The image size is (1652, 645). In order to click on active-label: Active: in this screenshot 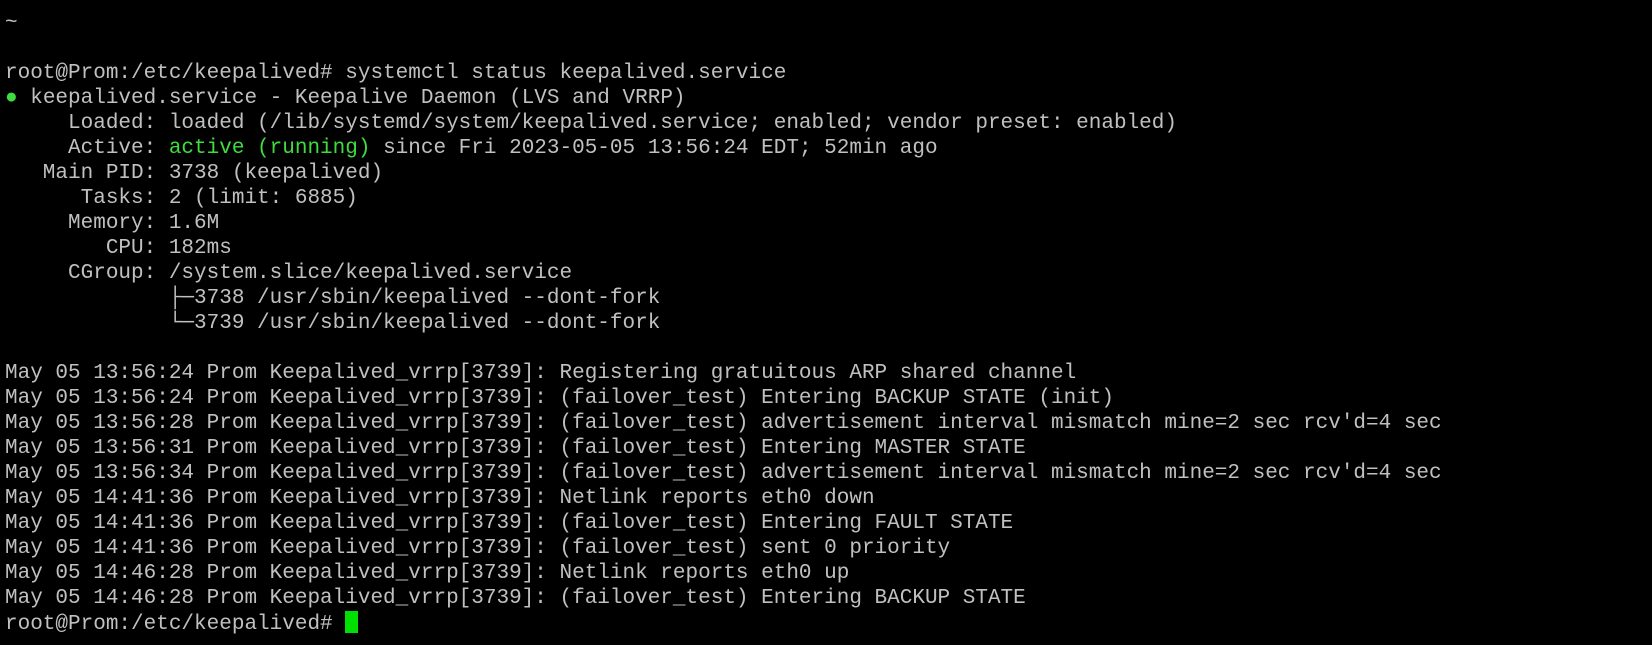, I will do `click(87, 148)`.